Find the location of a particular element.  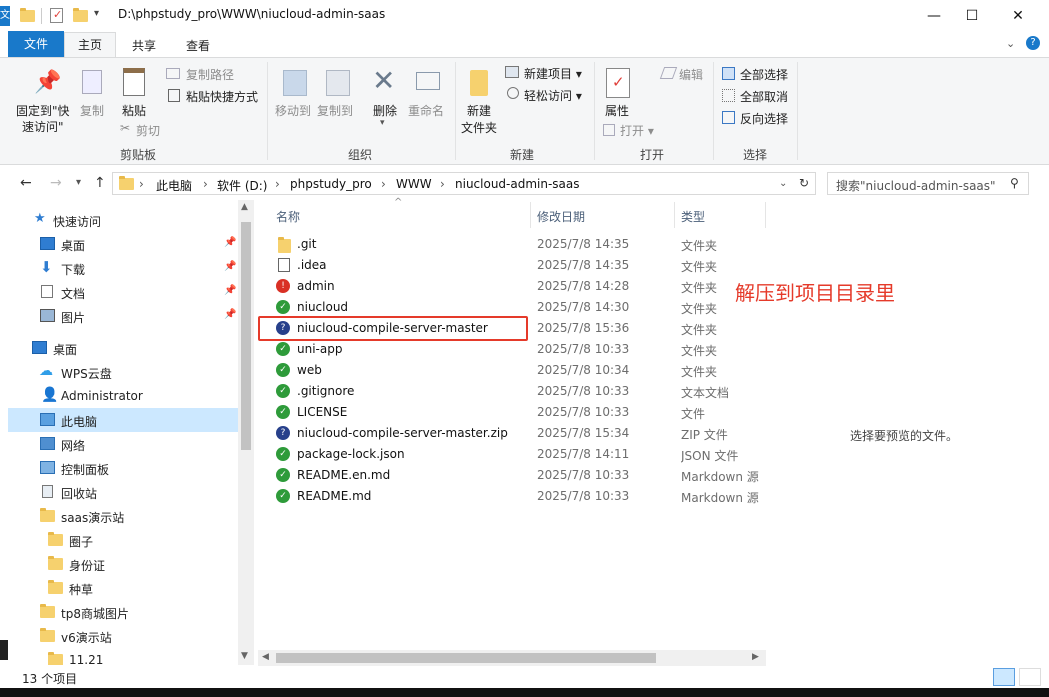

copy-to-button: 复制到 is located at coordinates (335, 110).